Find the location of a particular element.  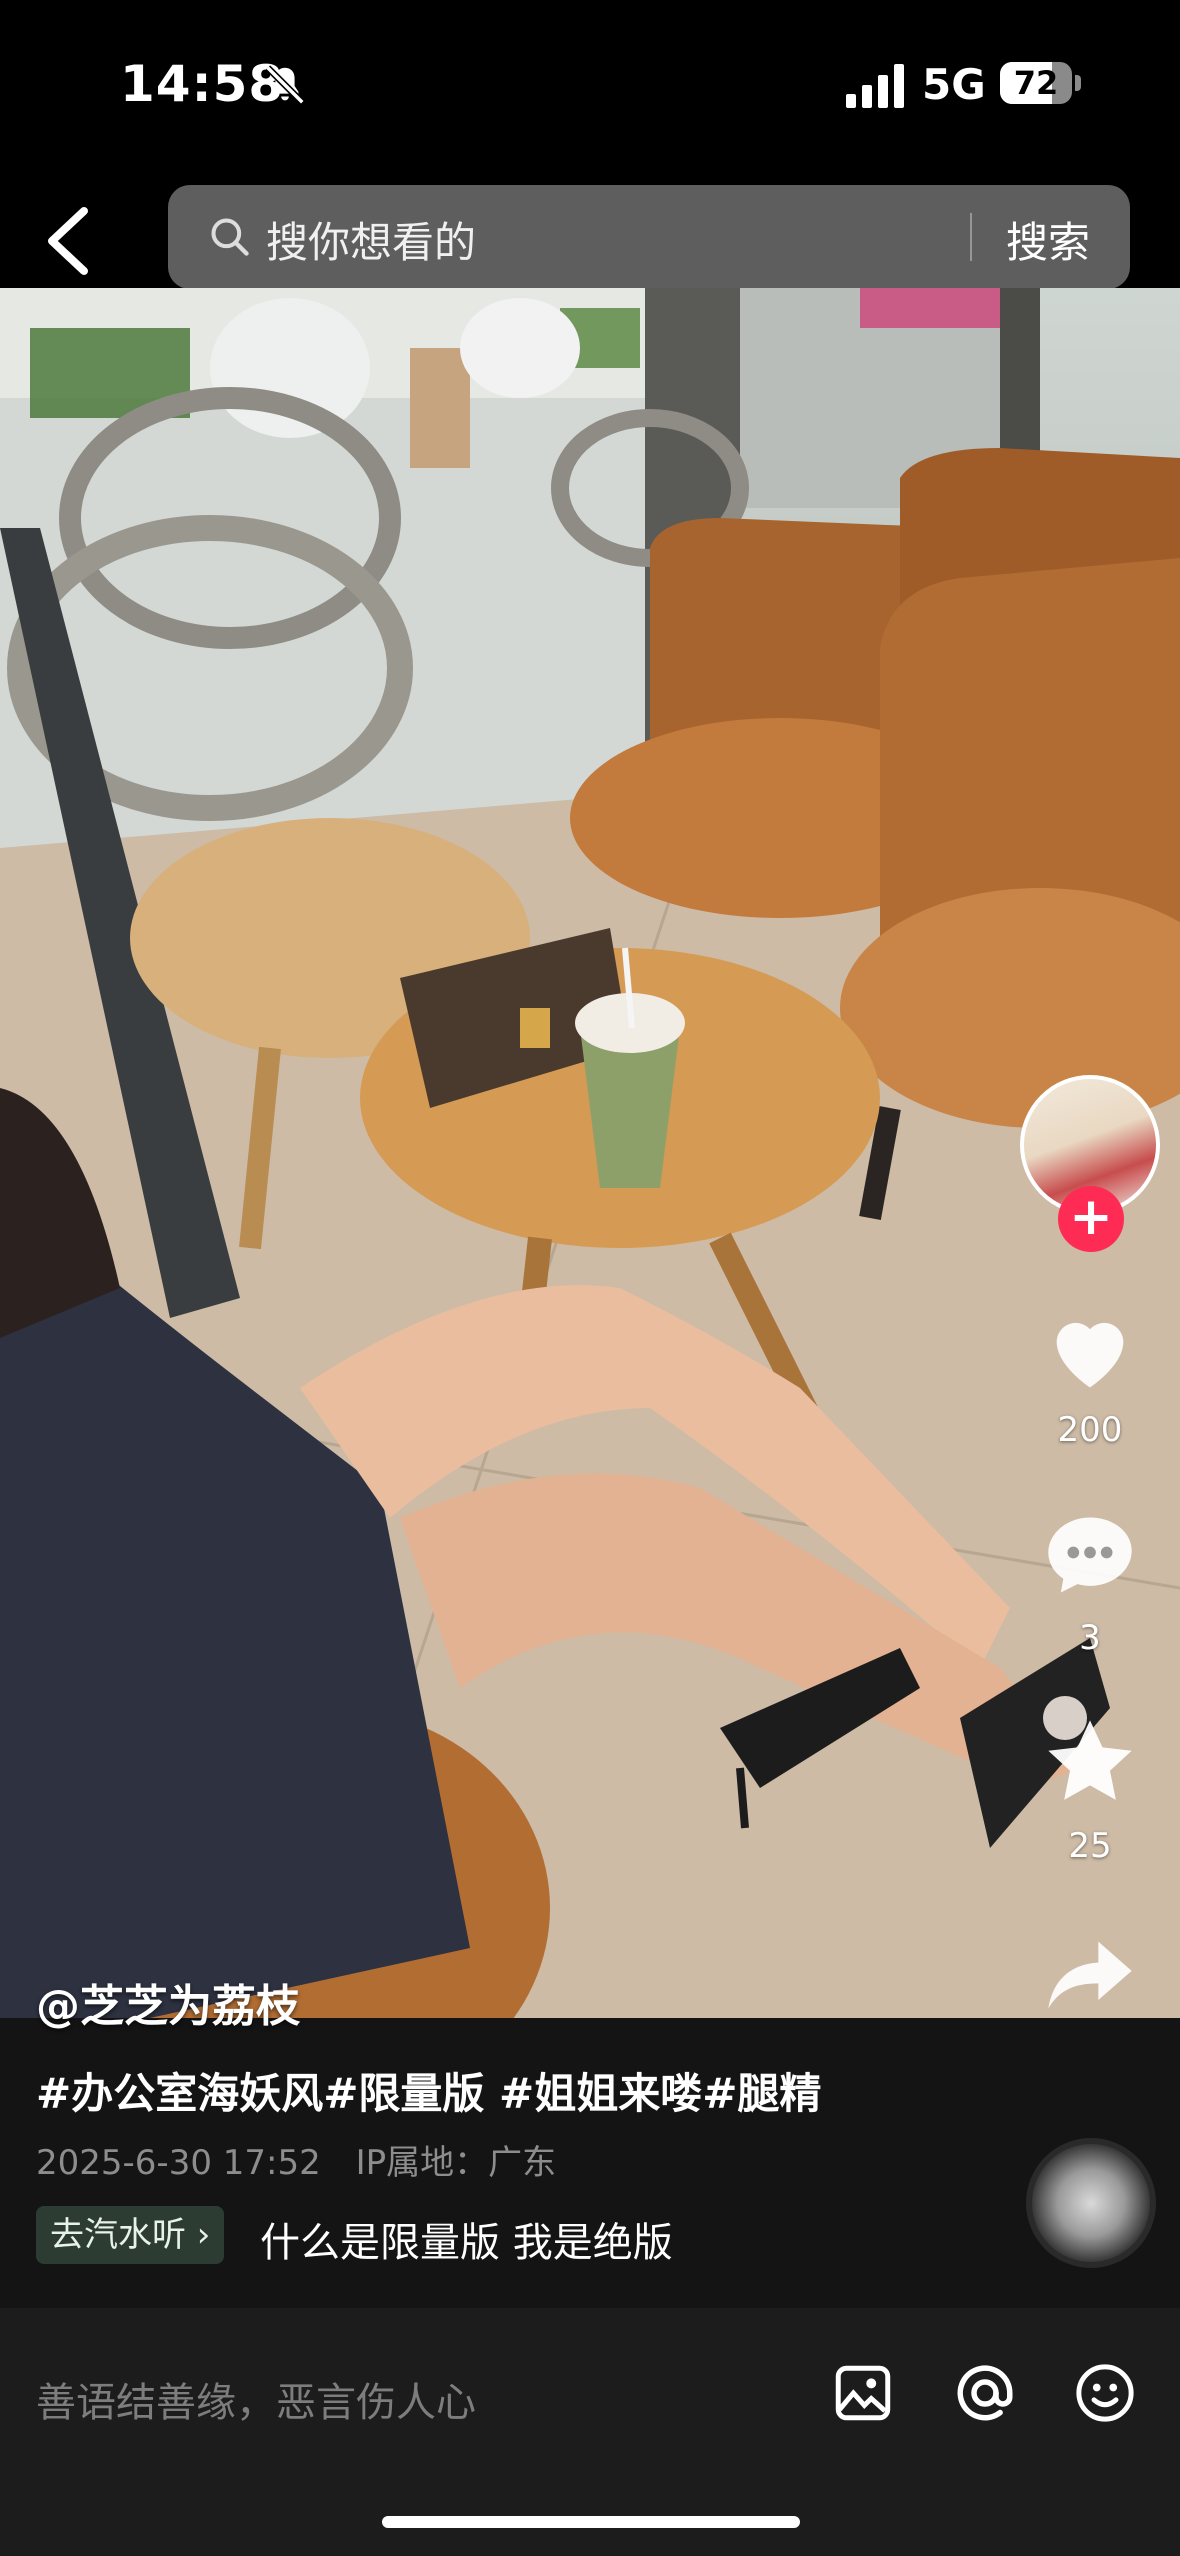

search-input: 搜你想看的 is located at coordinates (371, 239).